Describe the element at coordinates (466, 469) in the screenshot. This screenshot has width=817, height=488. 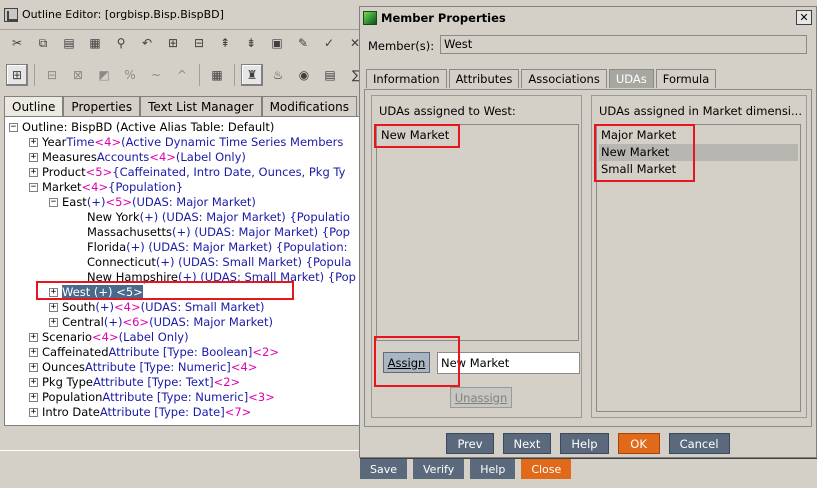
I see `outline-editor-buttons: Save Verify Help Close` at that location.